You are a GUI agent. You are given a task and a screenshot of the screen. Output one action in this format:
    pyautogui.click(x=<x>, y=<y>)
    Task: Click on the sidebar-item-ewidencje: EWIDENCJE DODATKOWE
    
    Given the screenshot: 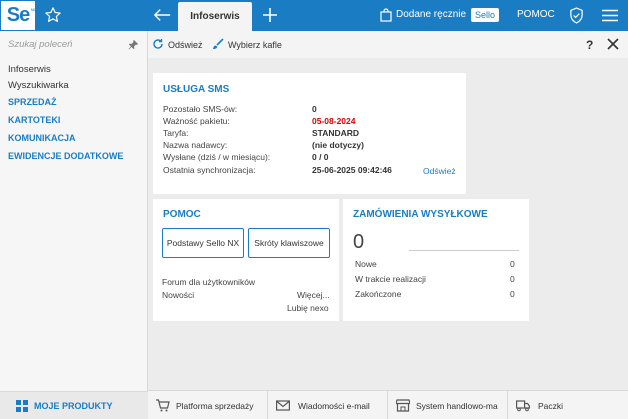 What is the action you would take?
    pyautogui.click(x=65, y=156)
    